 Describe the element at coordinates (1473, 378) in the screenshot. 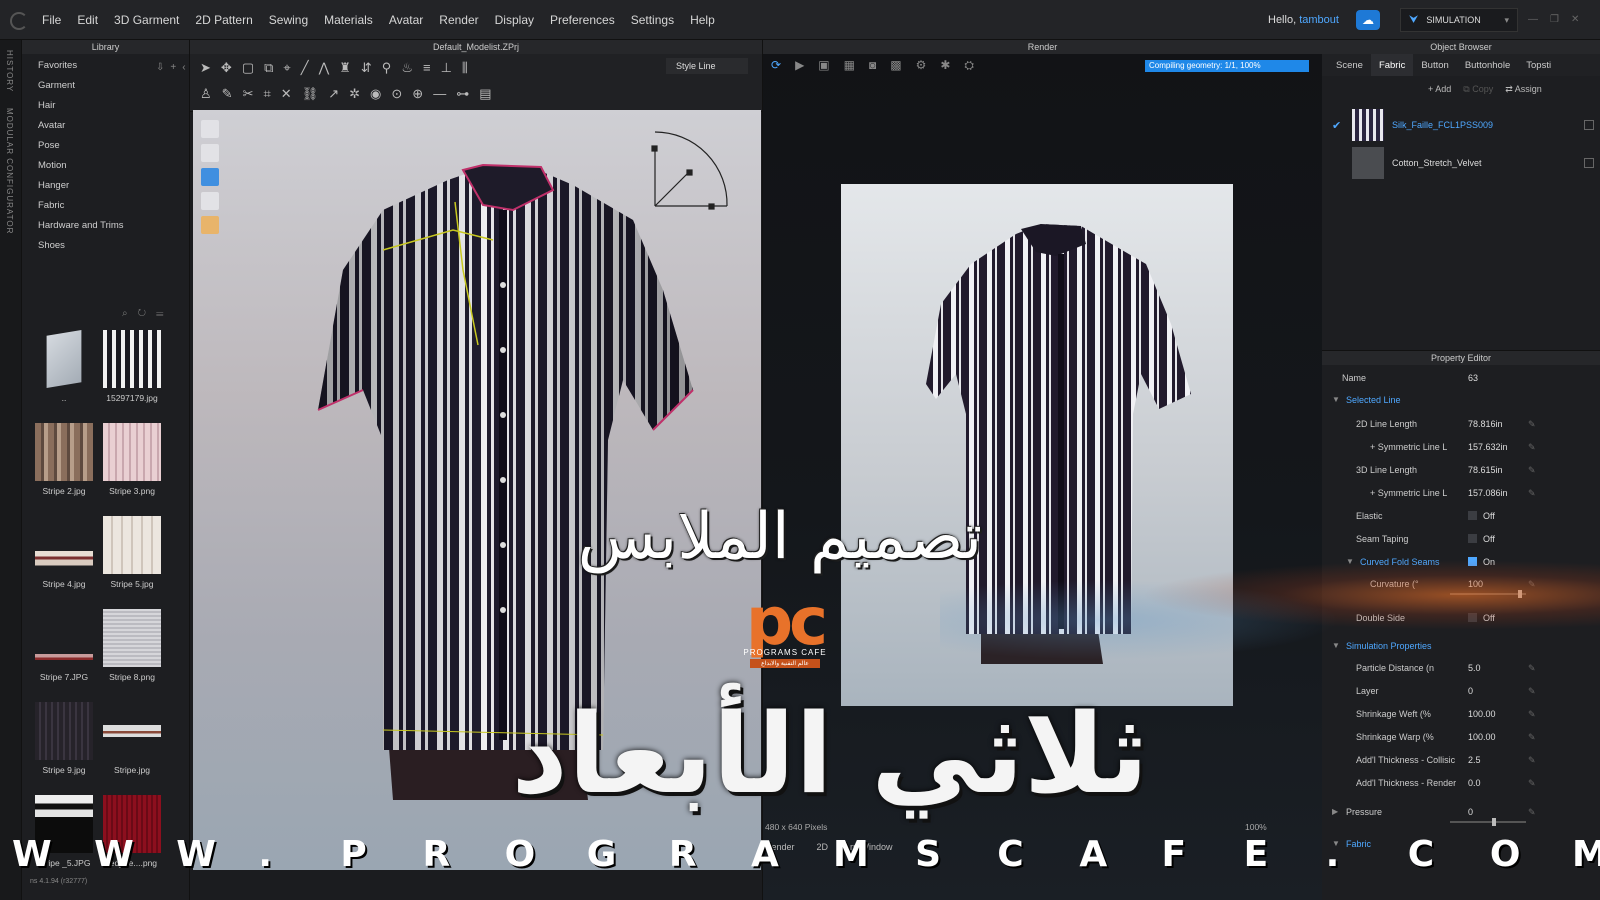

I see `name-value: 63` at that location.